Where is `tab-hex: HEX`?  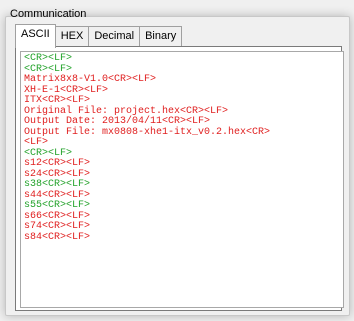
tab-hex: HEX is located at coordinates (72, 37).